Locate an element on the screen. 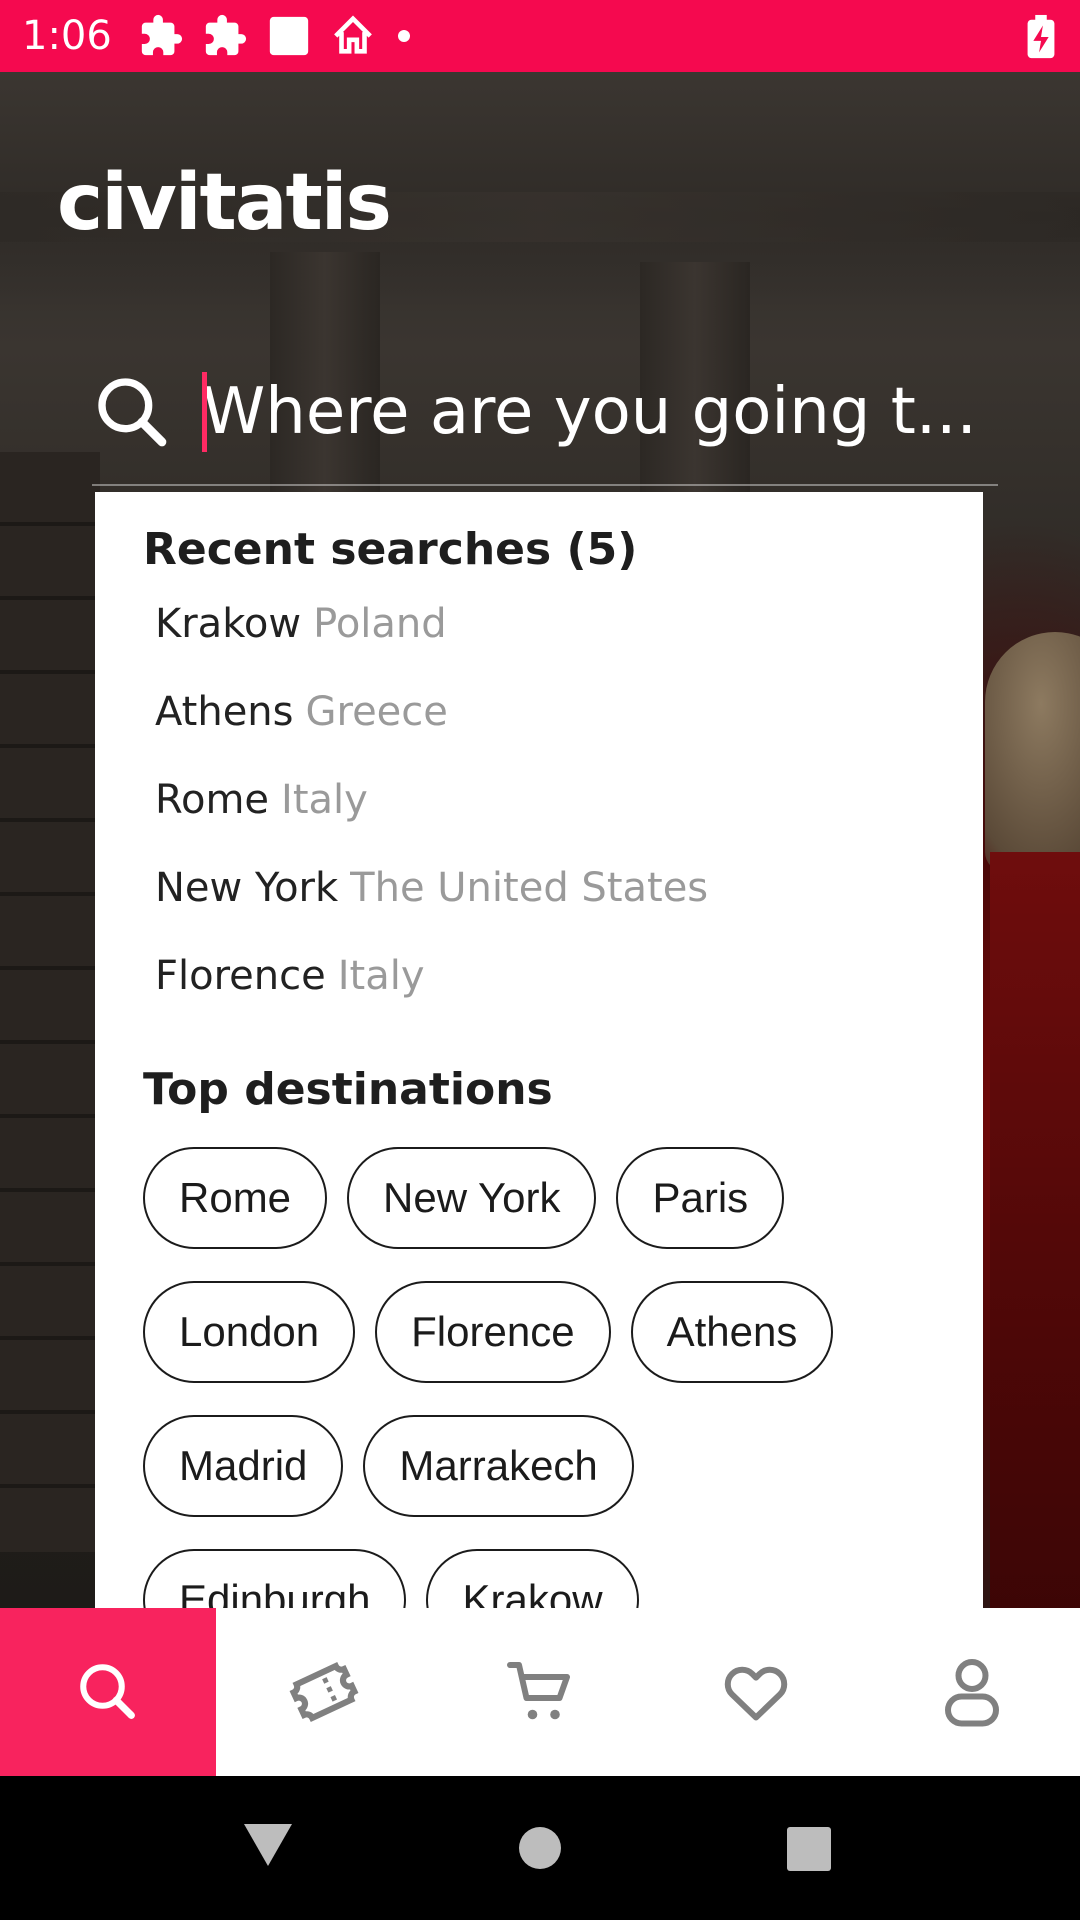 This screenshot has width=1080, height=1920. status-icons is located at coordinates (276, 36).